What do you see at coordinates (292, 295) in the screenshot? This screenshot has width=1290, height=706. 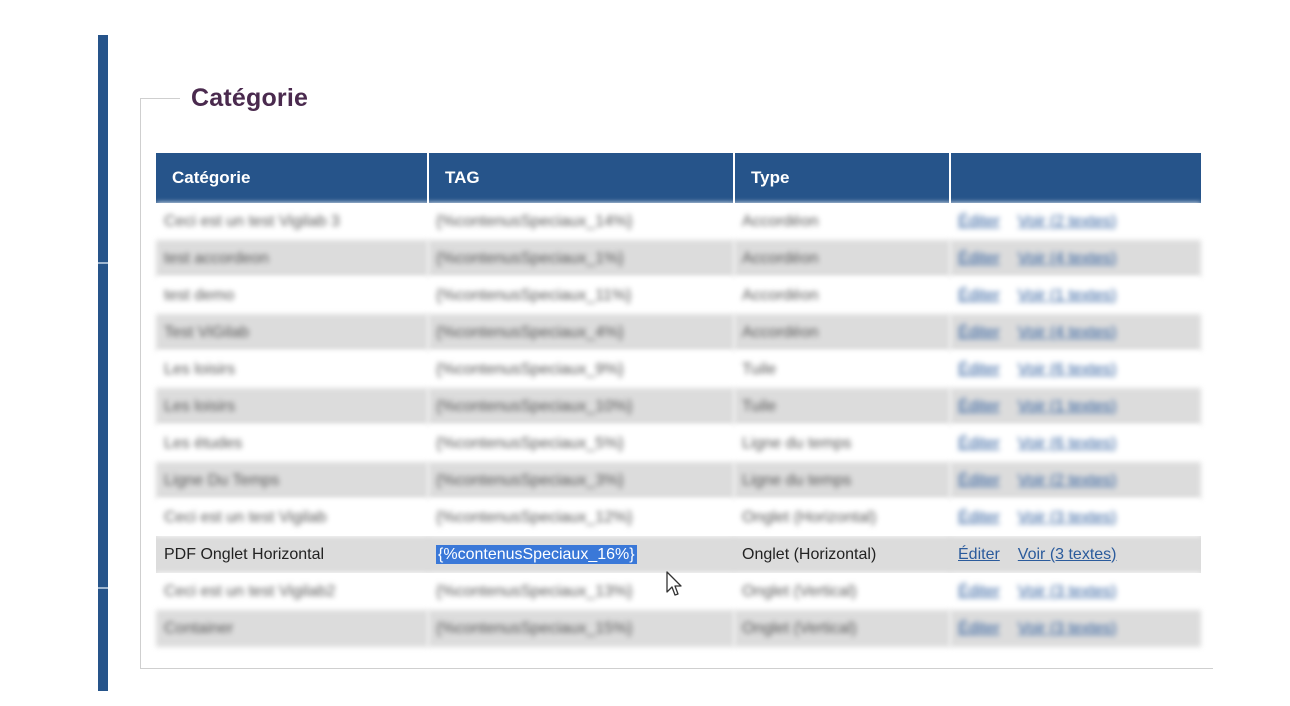 I see `category-cell: test demo` at bounding box center [292, 295].